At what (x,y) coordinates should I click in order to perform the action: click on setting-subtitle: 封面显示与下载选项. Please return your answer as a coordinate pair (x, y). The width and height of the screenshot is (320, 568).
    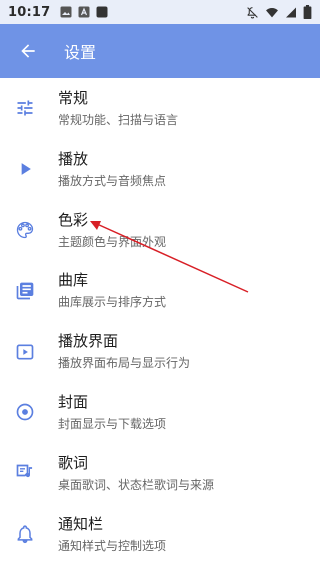
    Looking at the image, I should click on (112, 423).